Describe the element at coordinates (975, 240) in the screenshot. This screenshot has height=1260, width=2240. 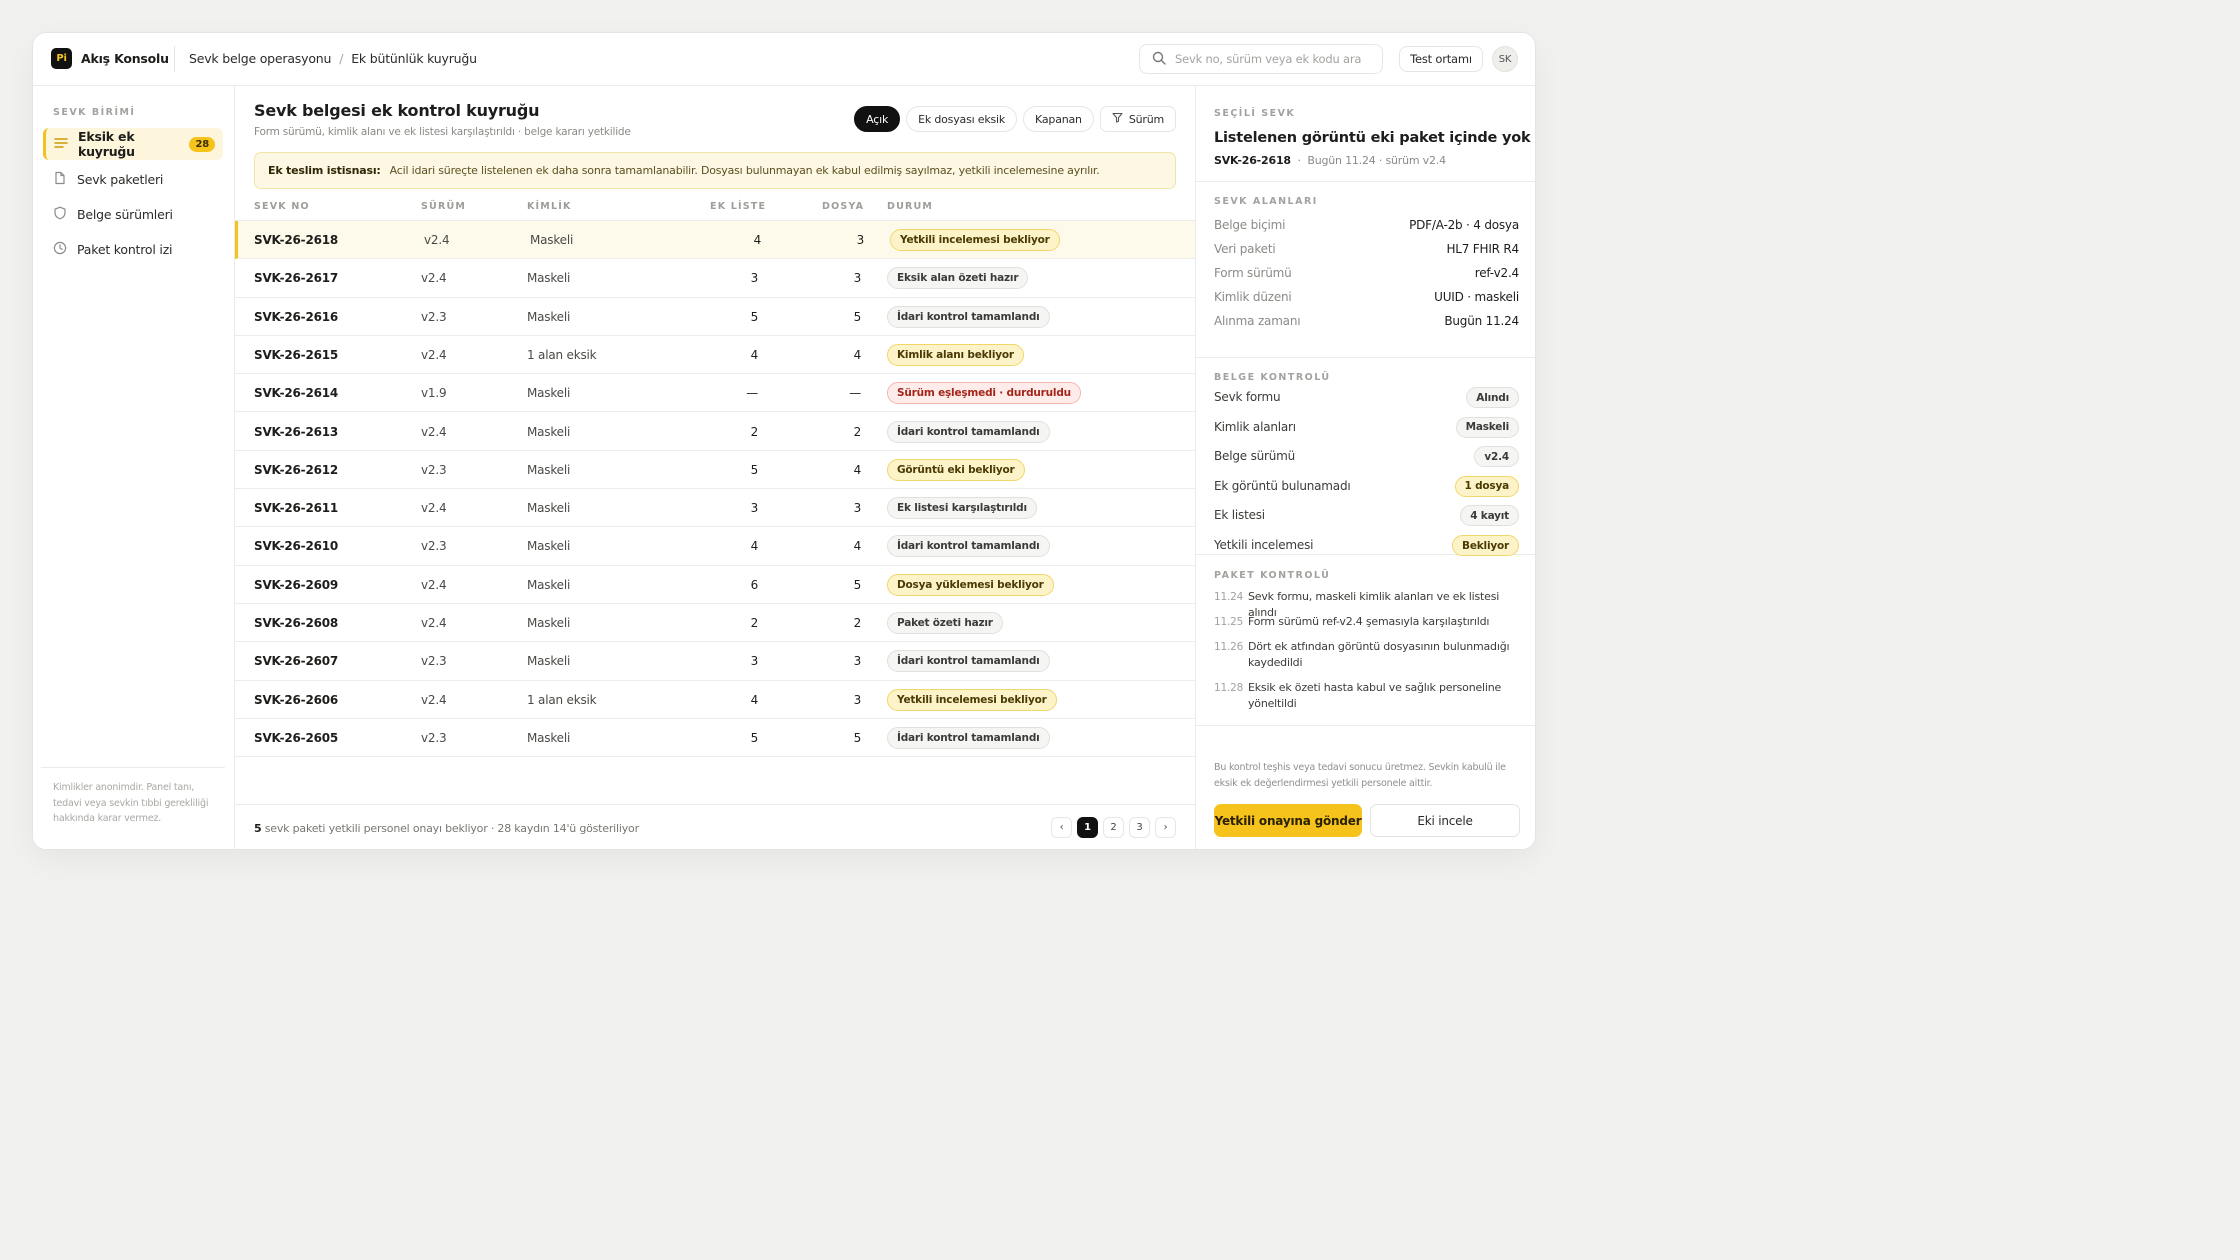
I see `status-badge: Yetkili incelemesi bekliyor` at that location.